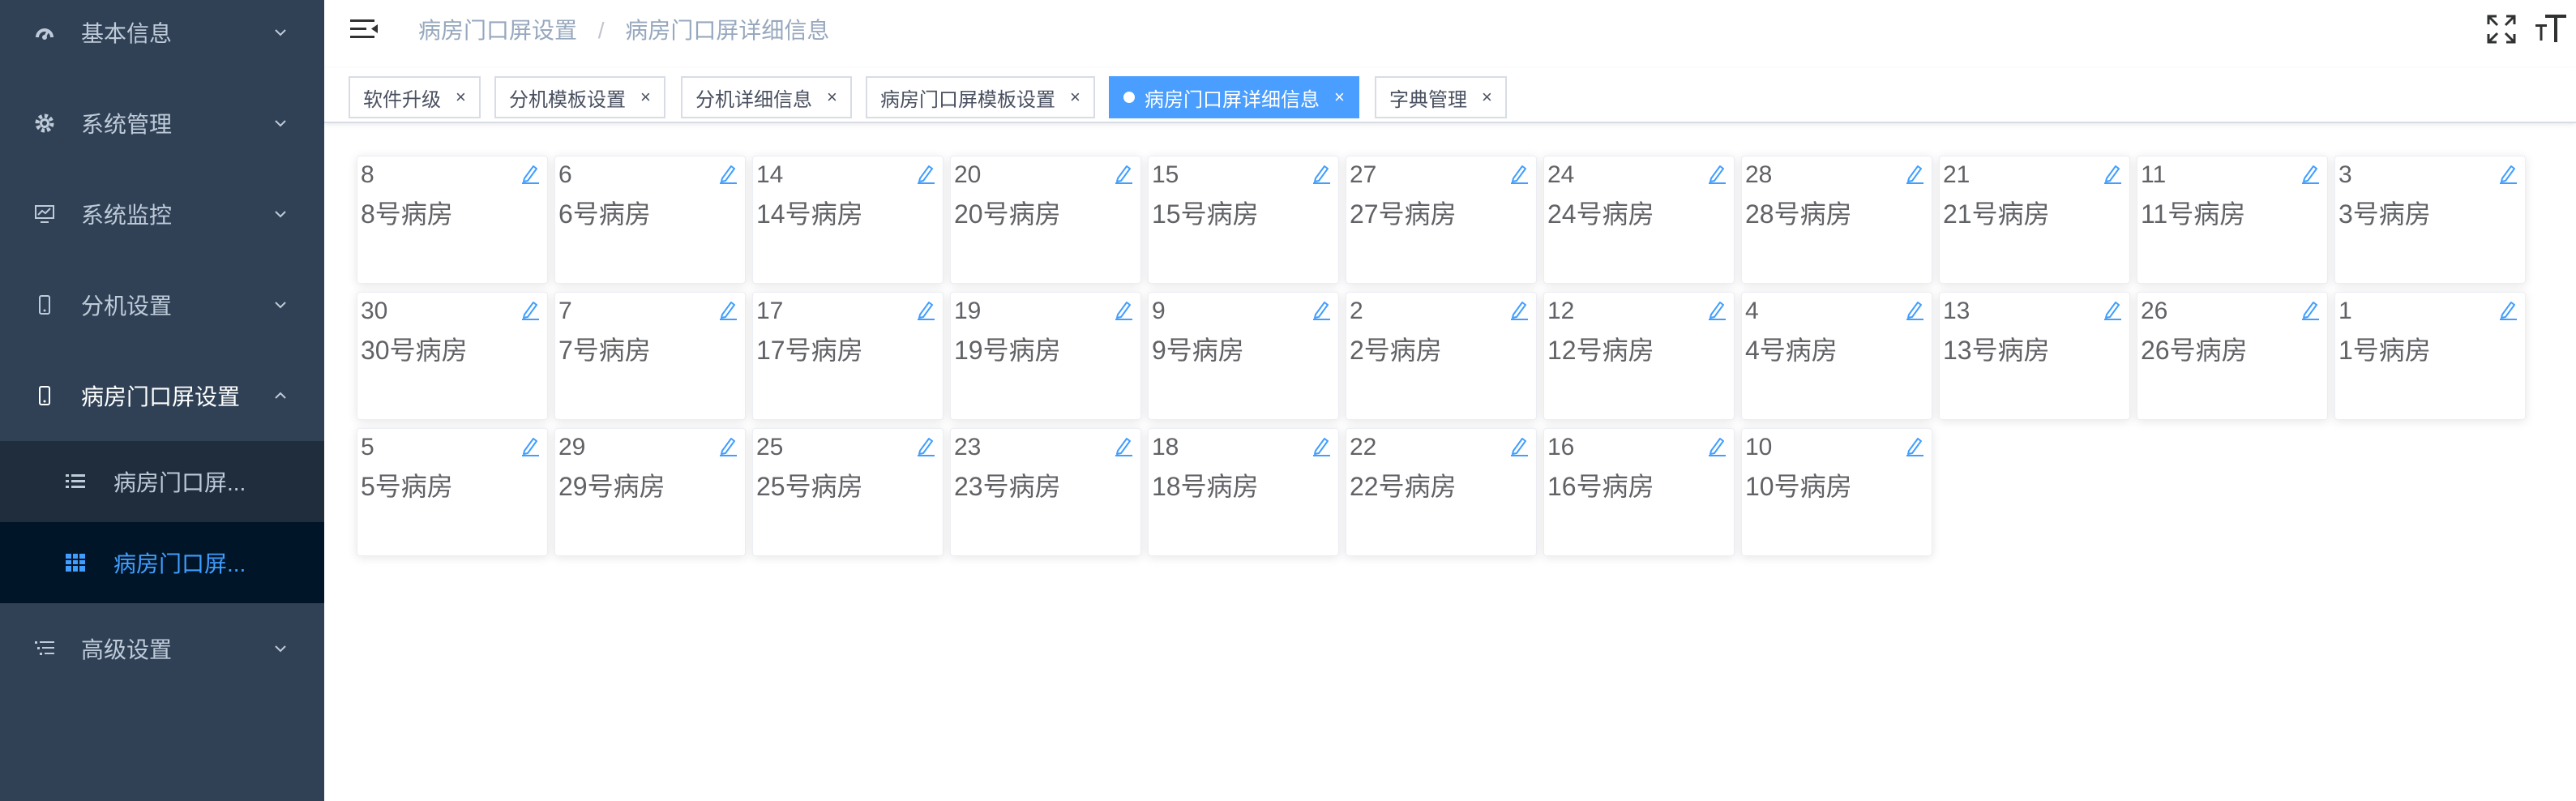 The height and width of the screenshot is (801, 2576). I want to click on sidebar-item-system-management: 系统管理, so click(162, 123).